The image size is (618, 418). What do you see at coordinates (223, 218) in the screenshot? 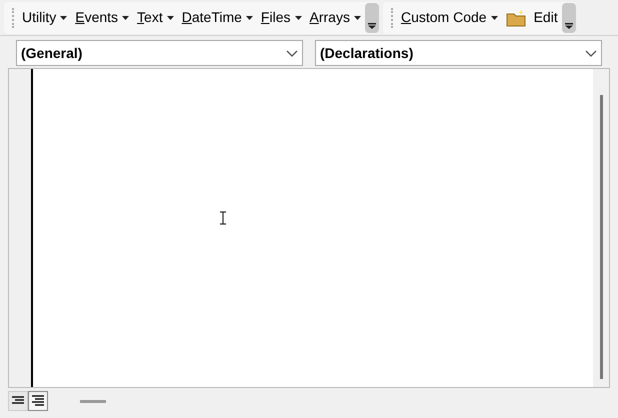
I see `text-cursor-icon` at bounding box center [223, 218].